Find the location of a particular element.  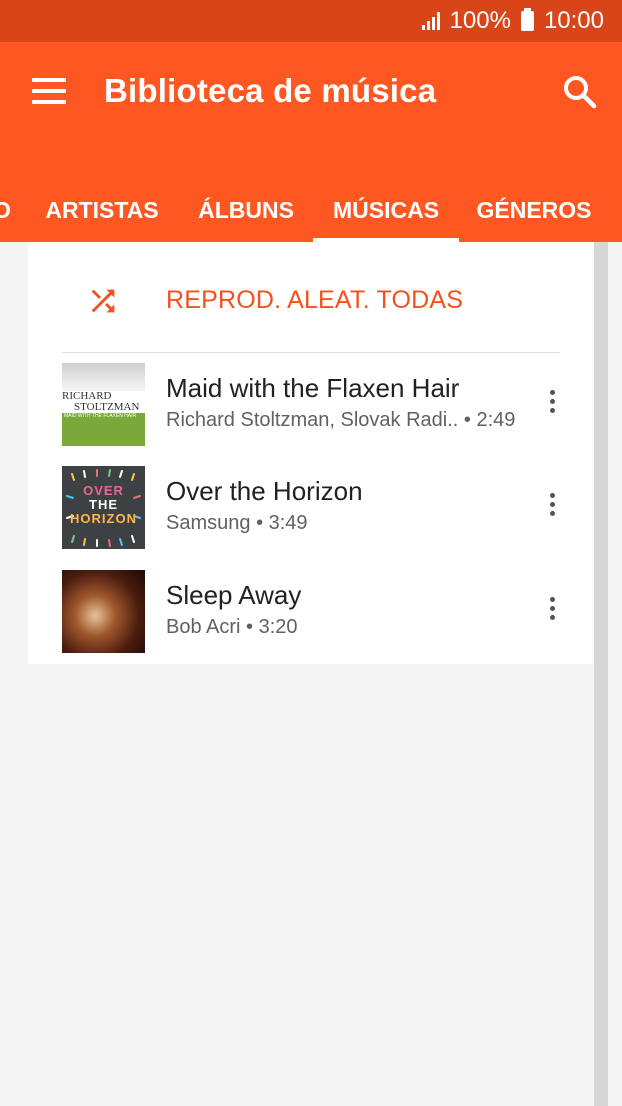

song-duration: 3:49 is located at coordinates (288, 523).